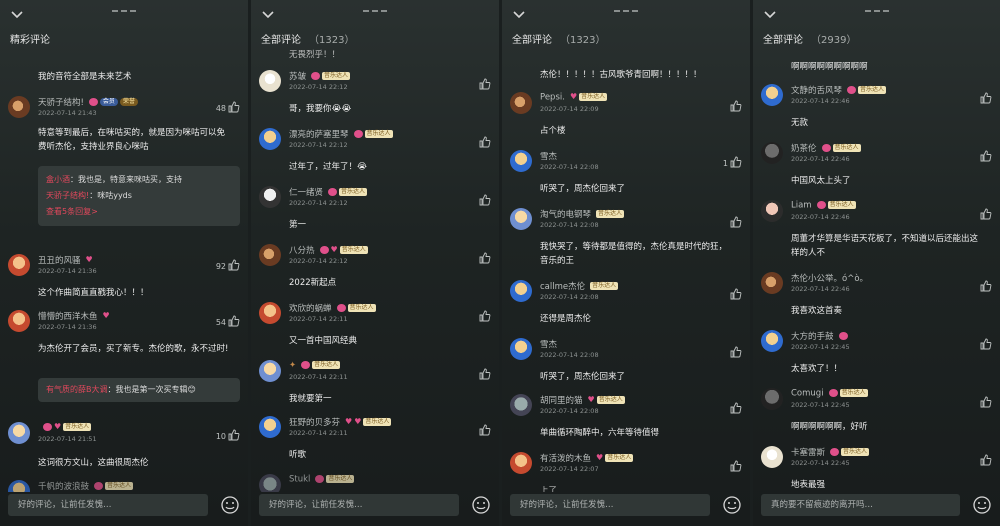 The image size is (1000, 526). Describe the element at coordinates (320, 76) in the screenshot. I see `username: 苏皱 音乐达人` at that location.